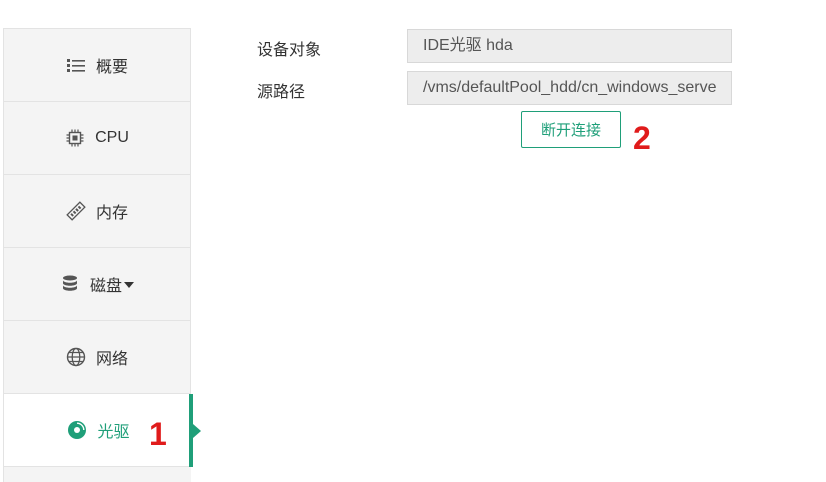 The image size is (826, 482). What do you see at coordinates (129, 284) in the screenshot?
I see `caret-down-icon` at bounding box center [129, 284].